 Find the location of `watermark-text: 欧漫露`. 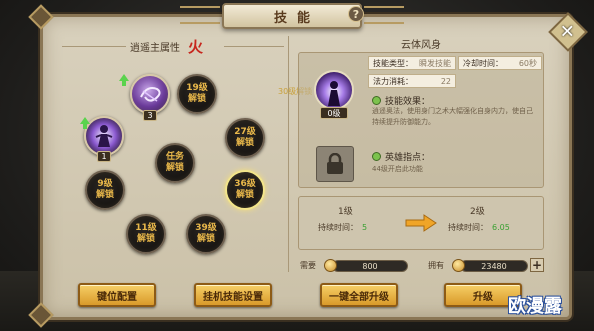

watermark-text: 欧漫露 is located at coordinates (535, 306).